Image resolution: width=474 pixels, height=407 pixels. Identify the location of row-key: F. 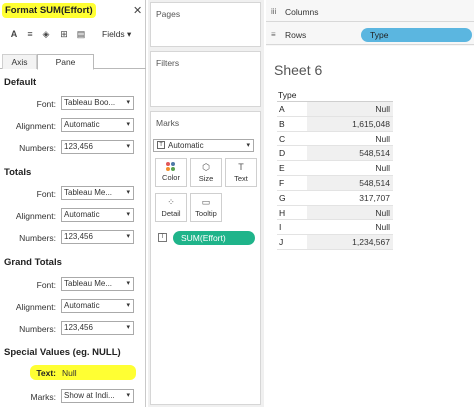
(282, 182).